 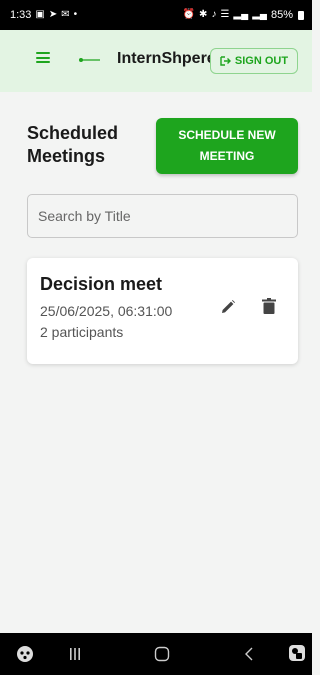 I want to click on home-icon, so click(x=162, y=654).